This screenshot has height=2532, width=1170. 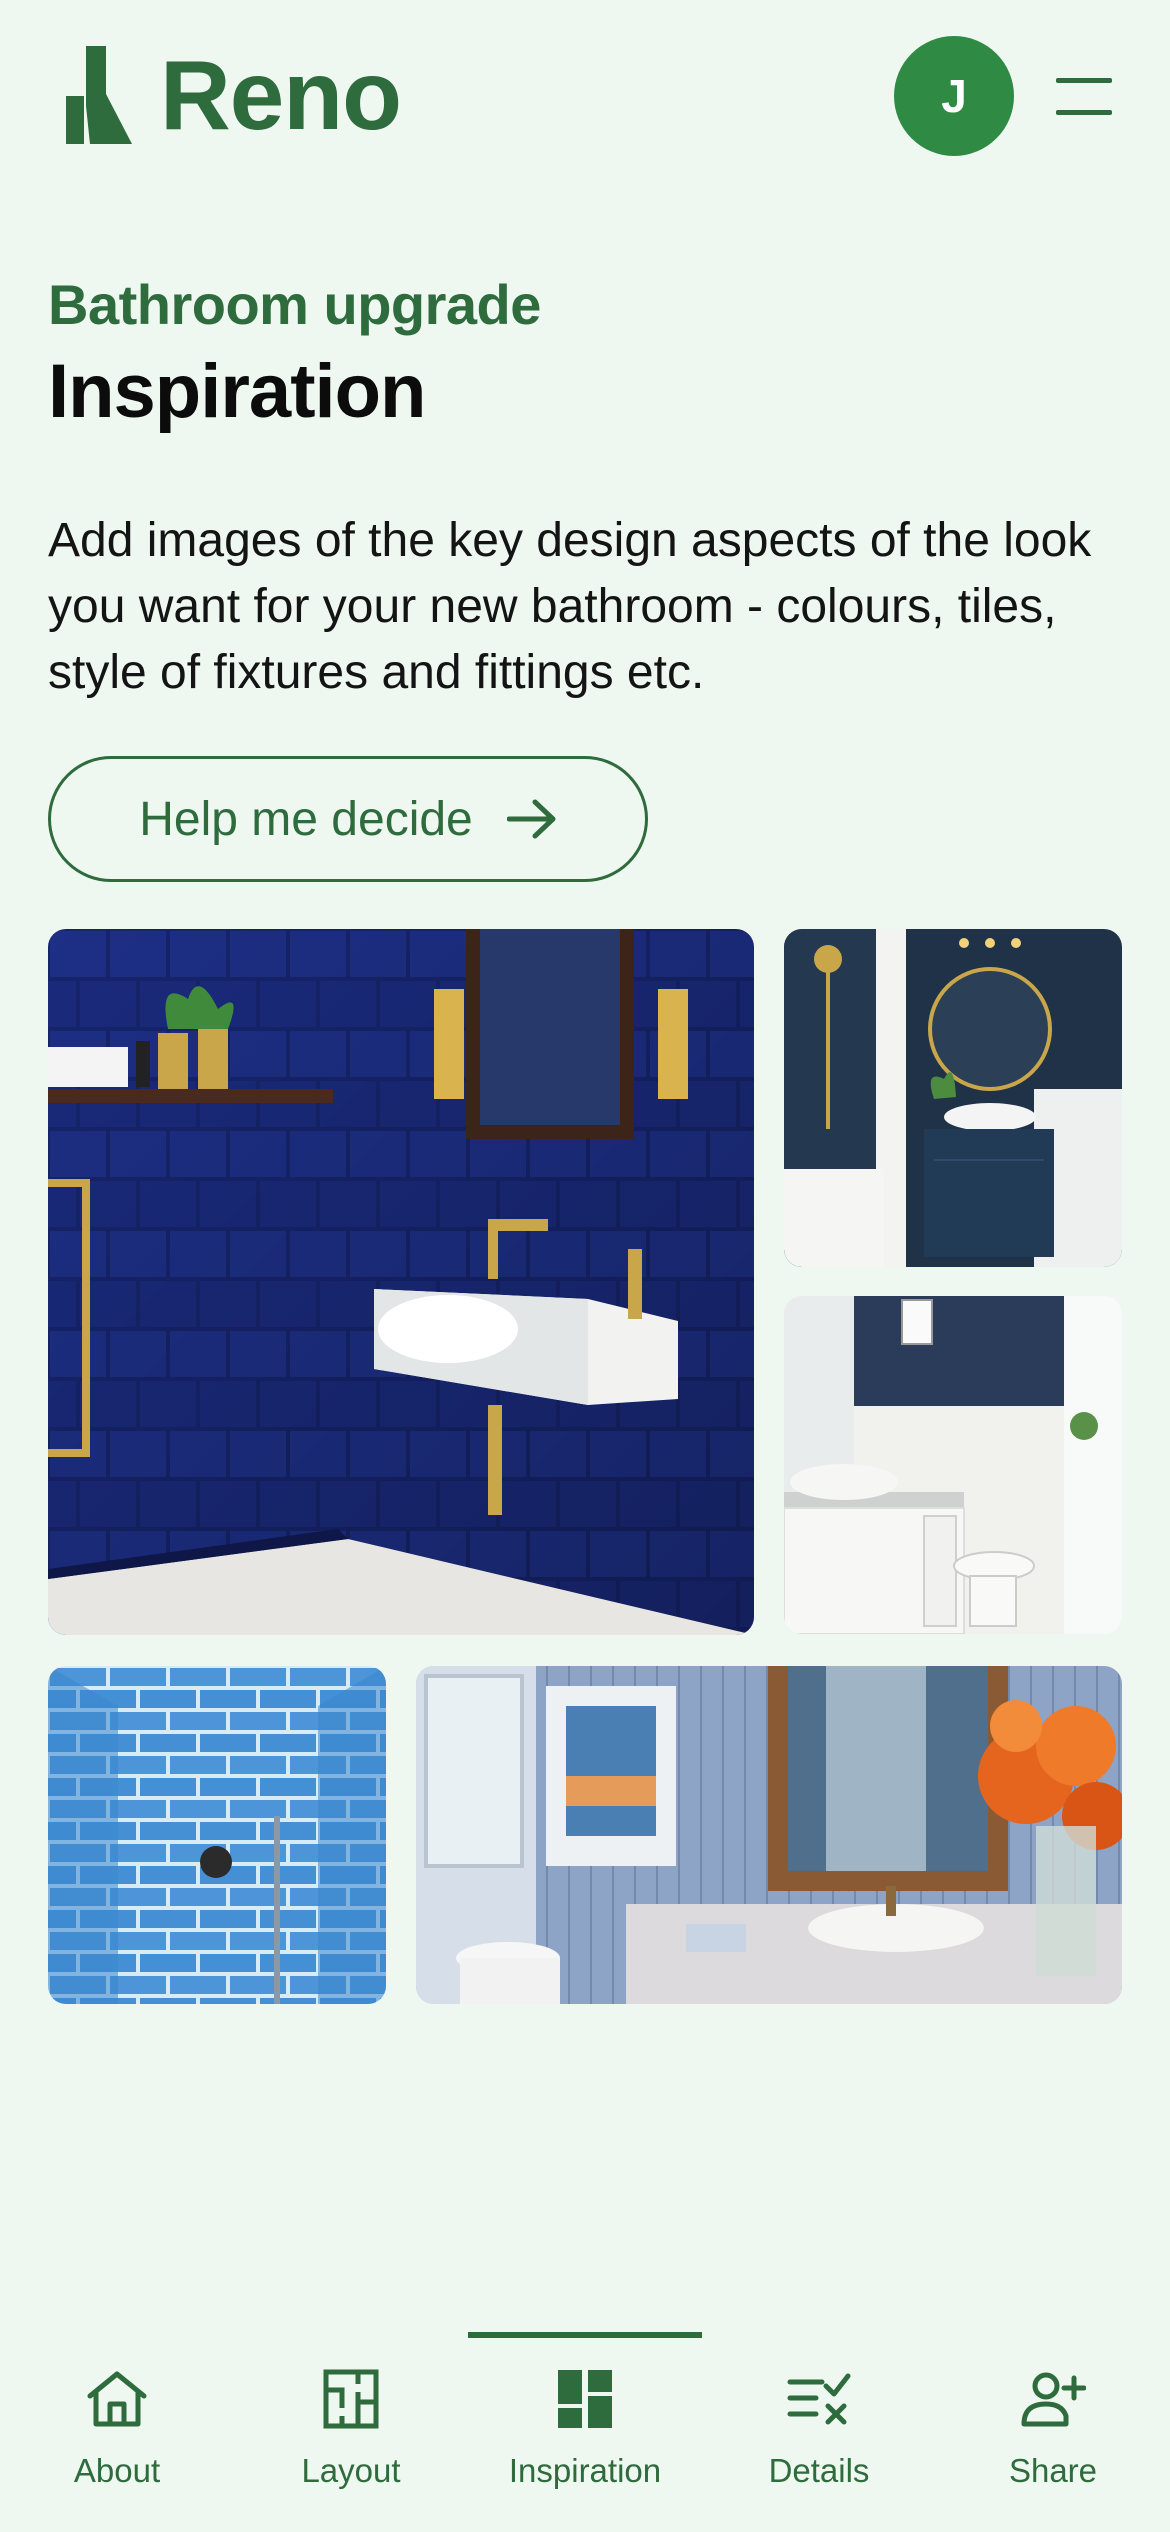 I want to click on nav-item-details: Details, so click(x=819, y=2426).